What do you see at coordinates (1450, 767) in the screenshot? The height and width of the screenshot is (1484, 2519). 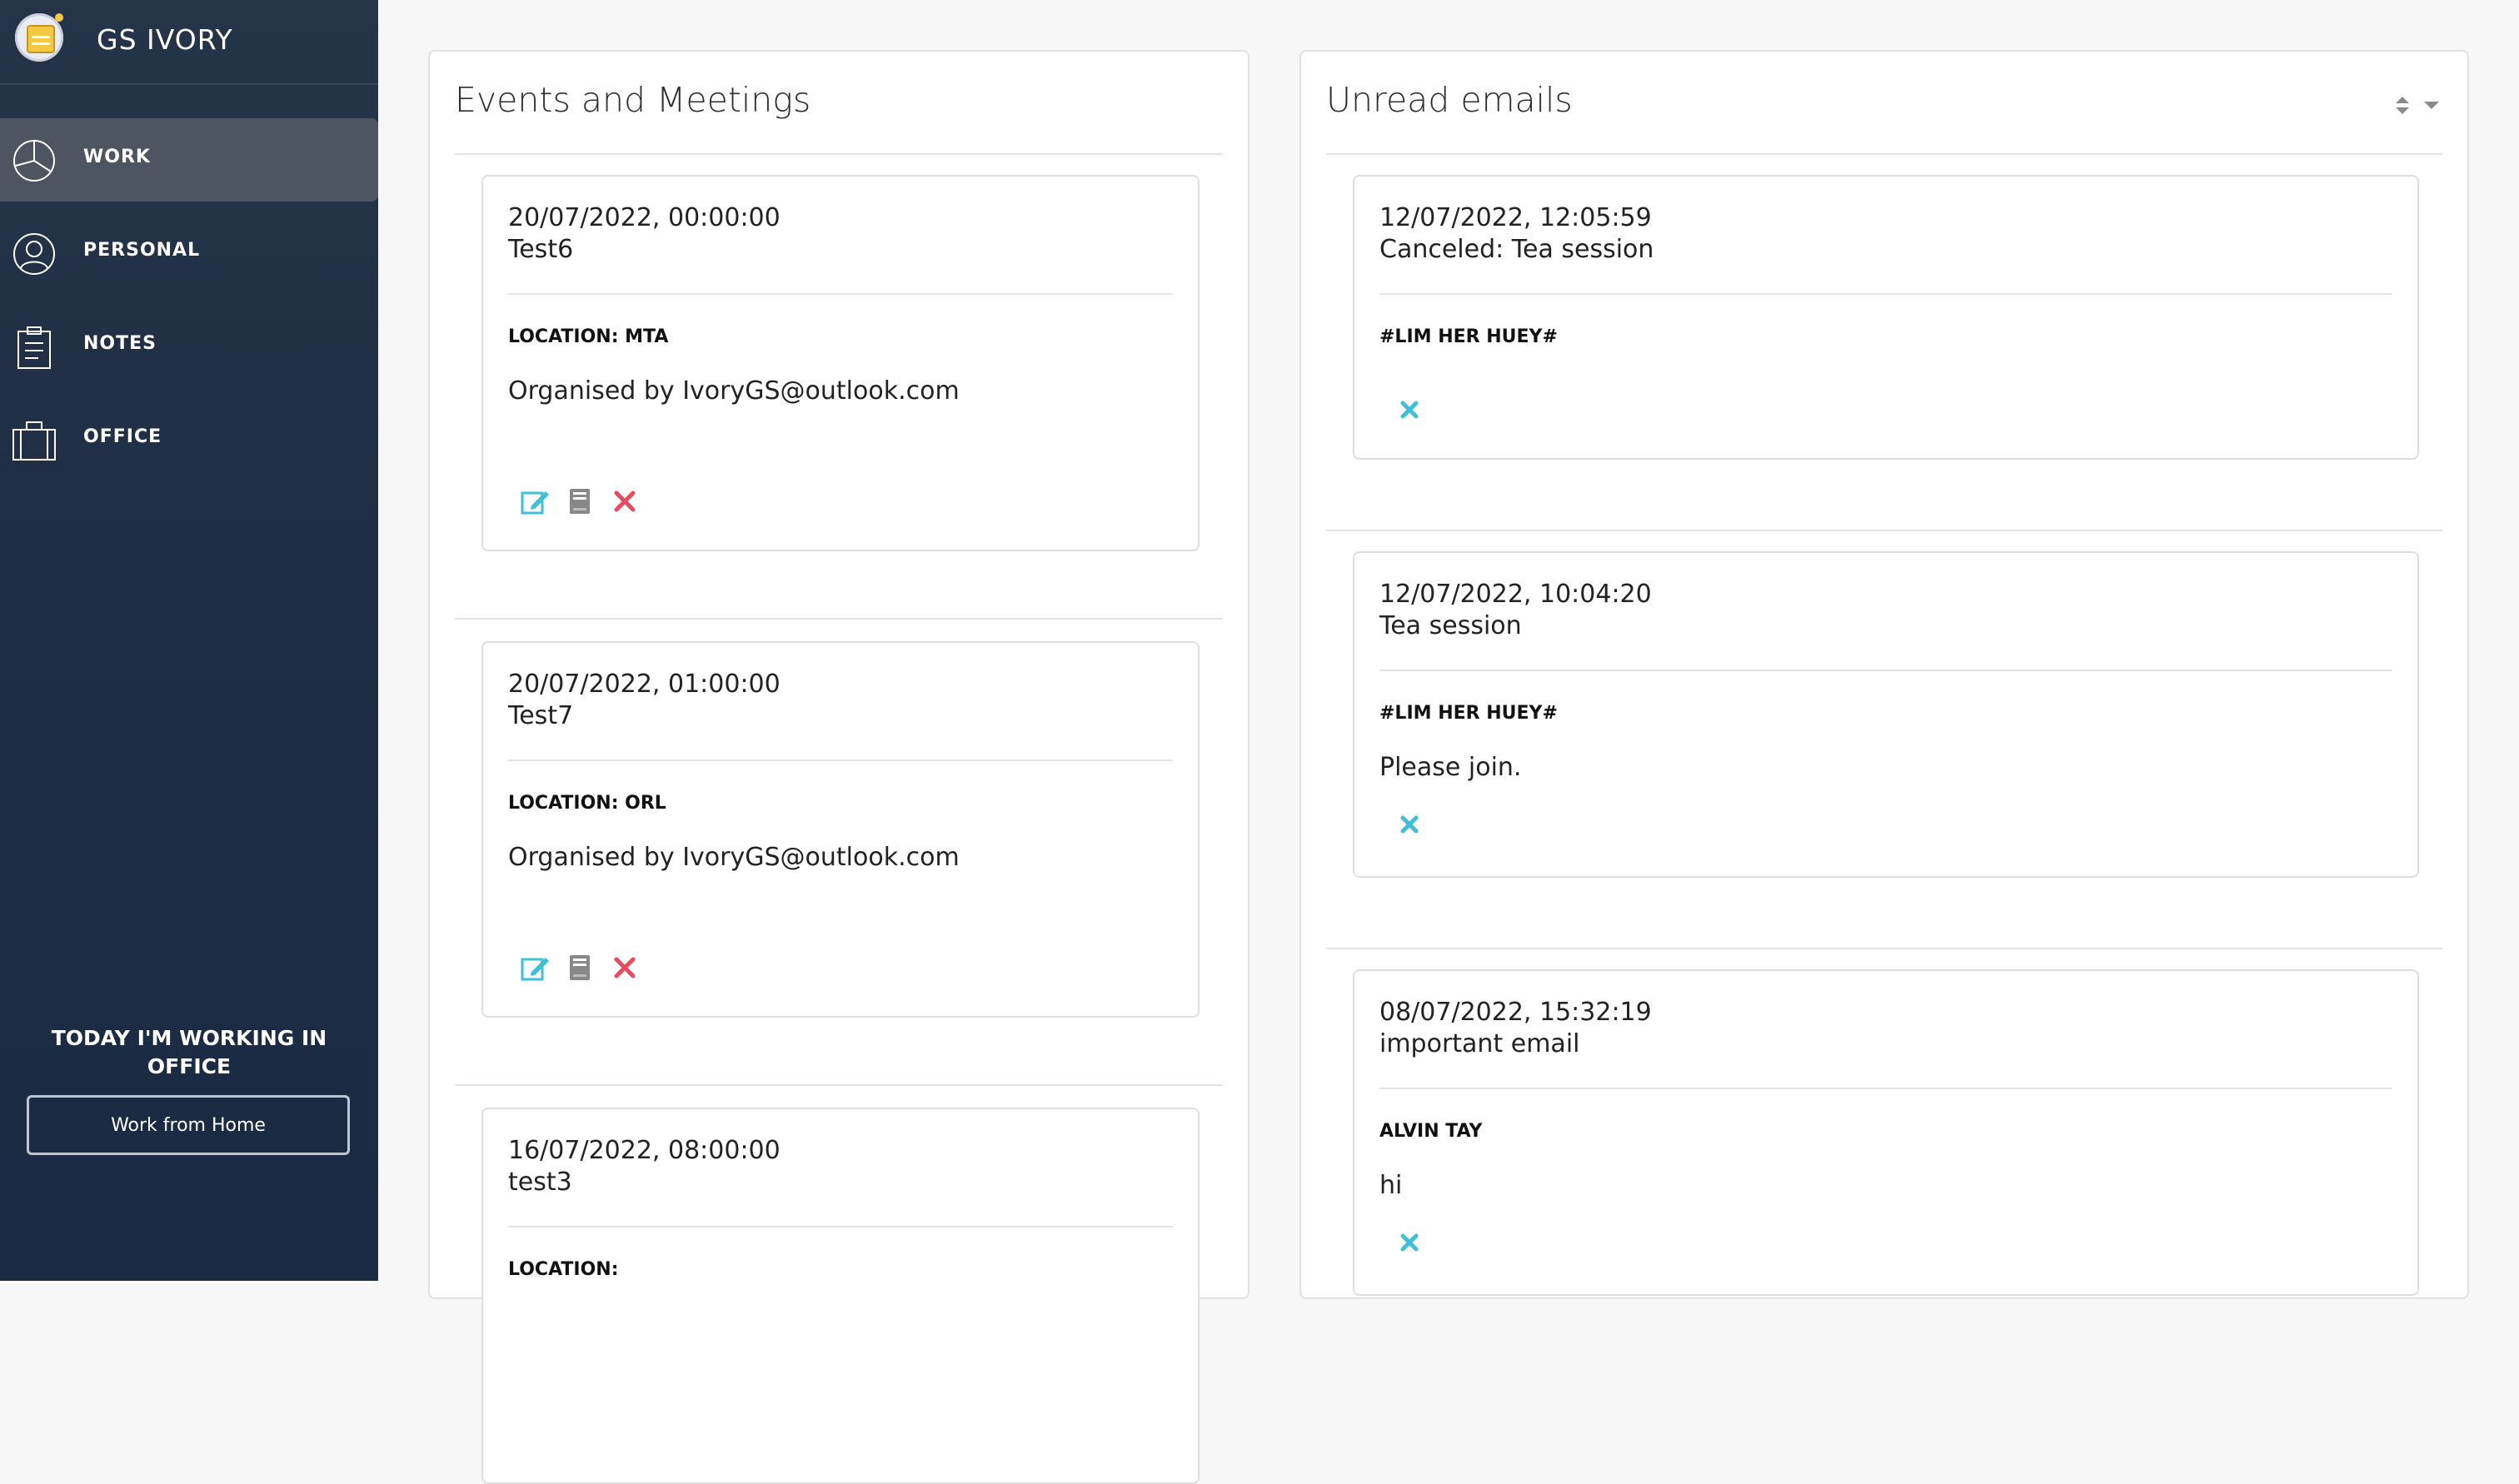 I see `email-body: Please join.` at bounding box center [1450, 767].